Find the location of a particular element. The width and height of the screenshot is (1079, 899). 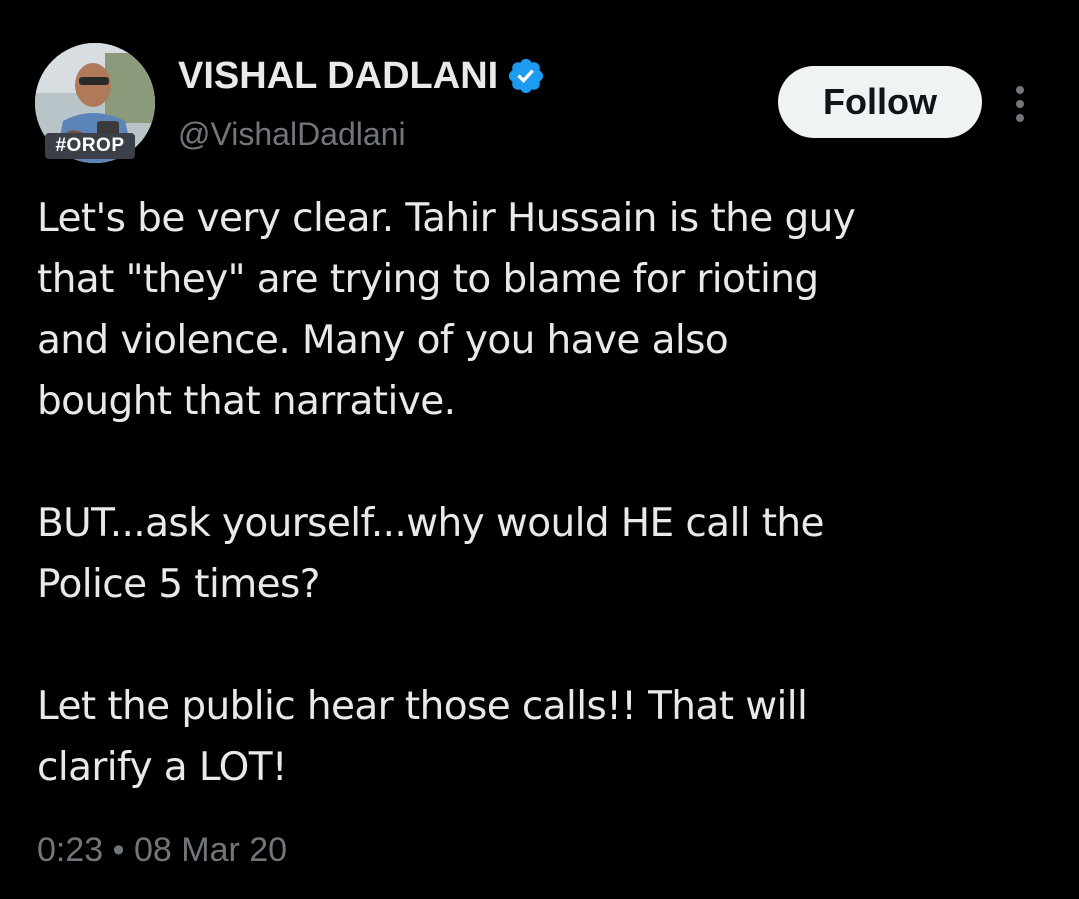

author-display-name: VISHAL DADLANI is located at coordinates (338, 76).